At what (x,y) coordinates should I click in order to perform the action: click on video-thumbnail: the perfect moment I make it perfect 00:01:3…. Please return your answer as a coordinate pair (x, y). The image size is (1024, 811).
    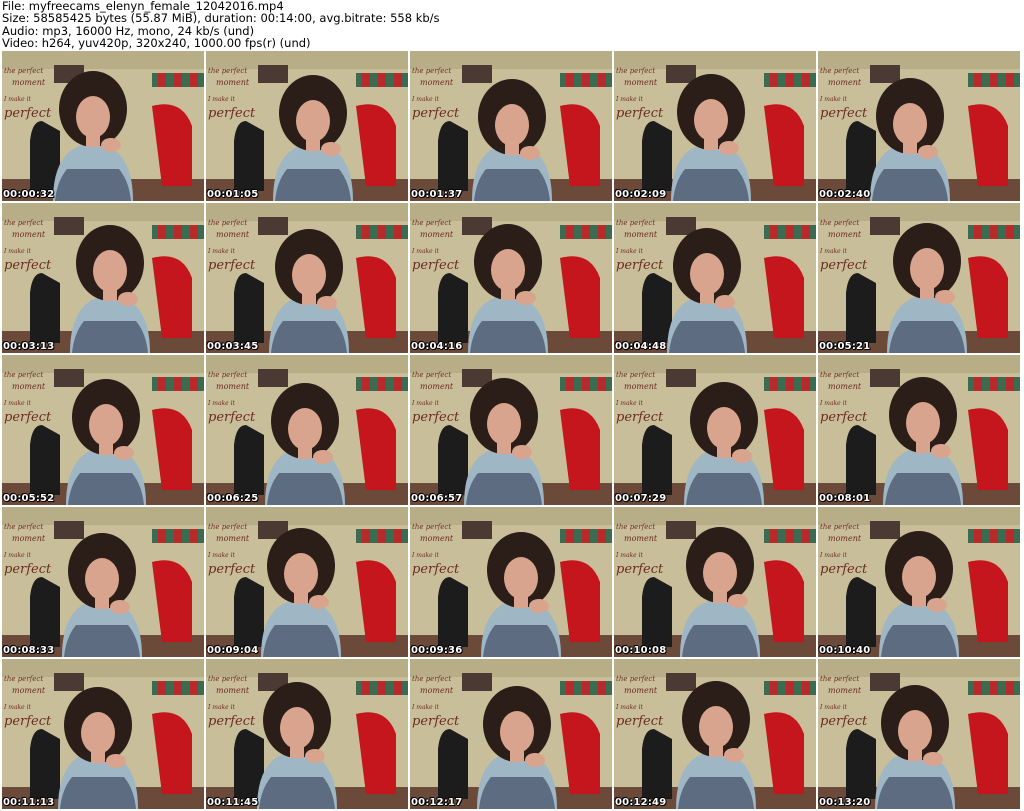
    Looking at the image, I should click on (511, 126).